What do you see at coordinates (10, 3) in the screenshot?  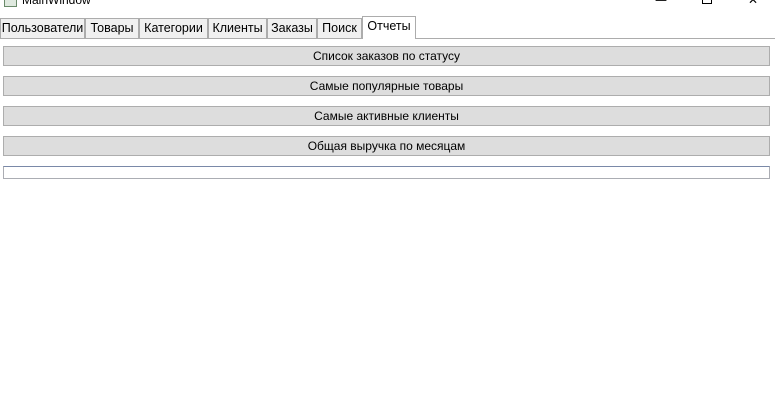 I see `app-icon` at bounding box center [10, 3].